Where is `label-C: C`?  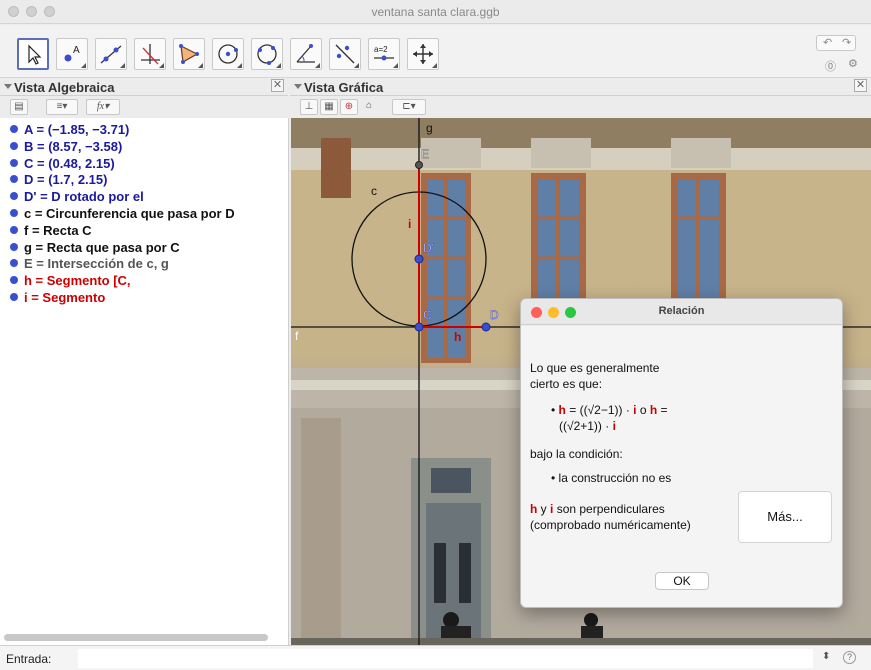 label-C: C is located at coordinates (427, 315).